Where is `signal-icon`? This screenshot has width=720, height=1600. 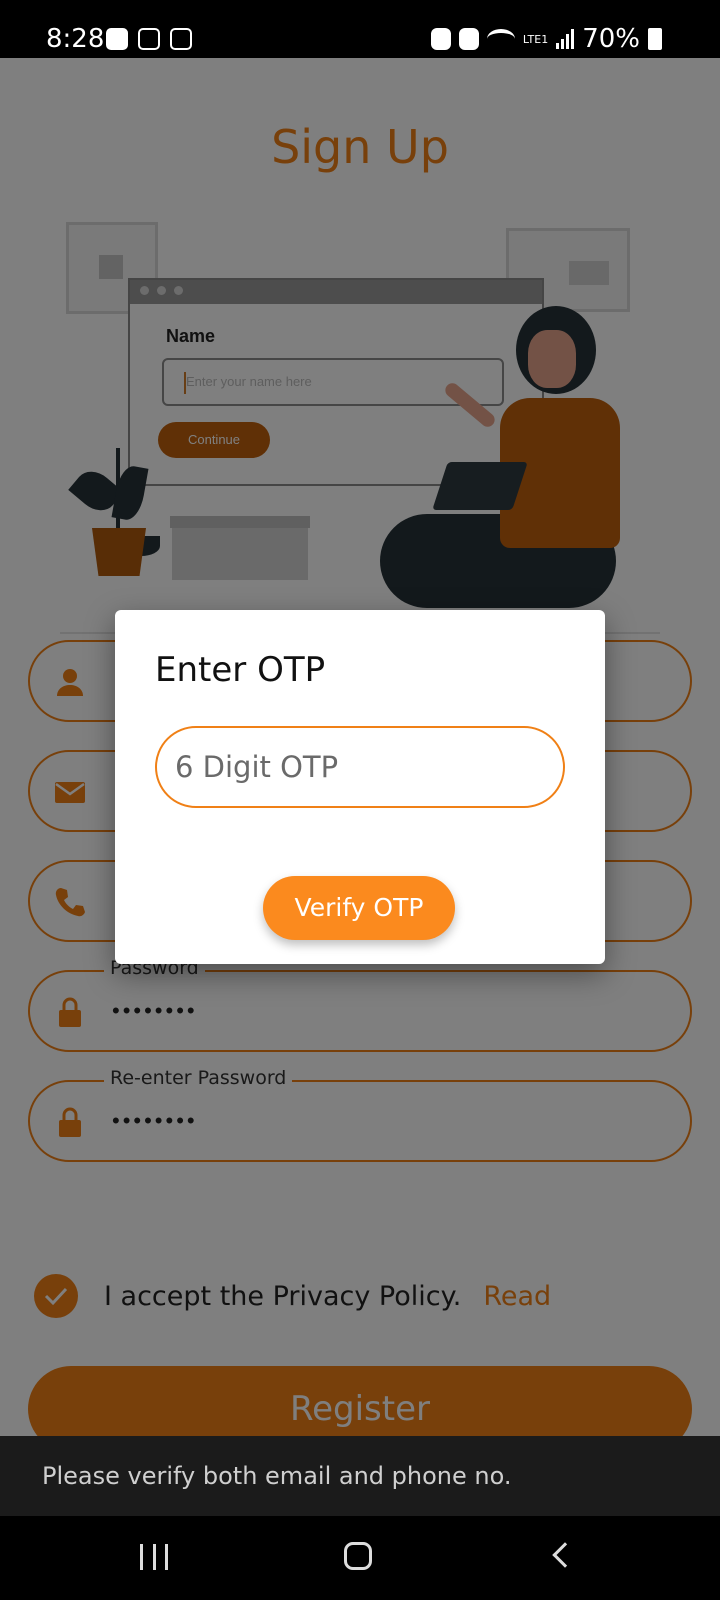 signal-icon is located at coordinates (565, 39).